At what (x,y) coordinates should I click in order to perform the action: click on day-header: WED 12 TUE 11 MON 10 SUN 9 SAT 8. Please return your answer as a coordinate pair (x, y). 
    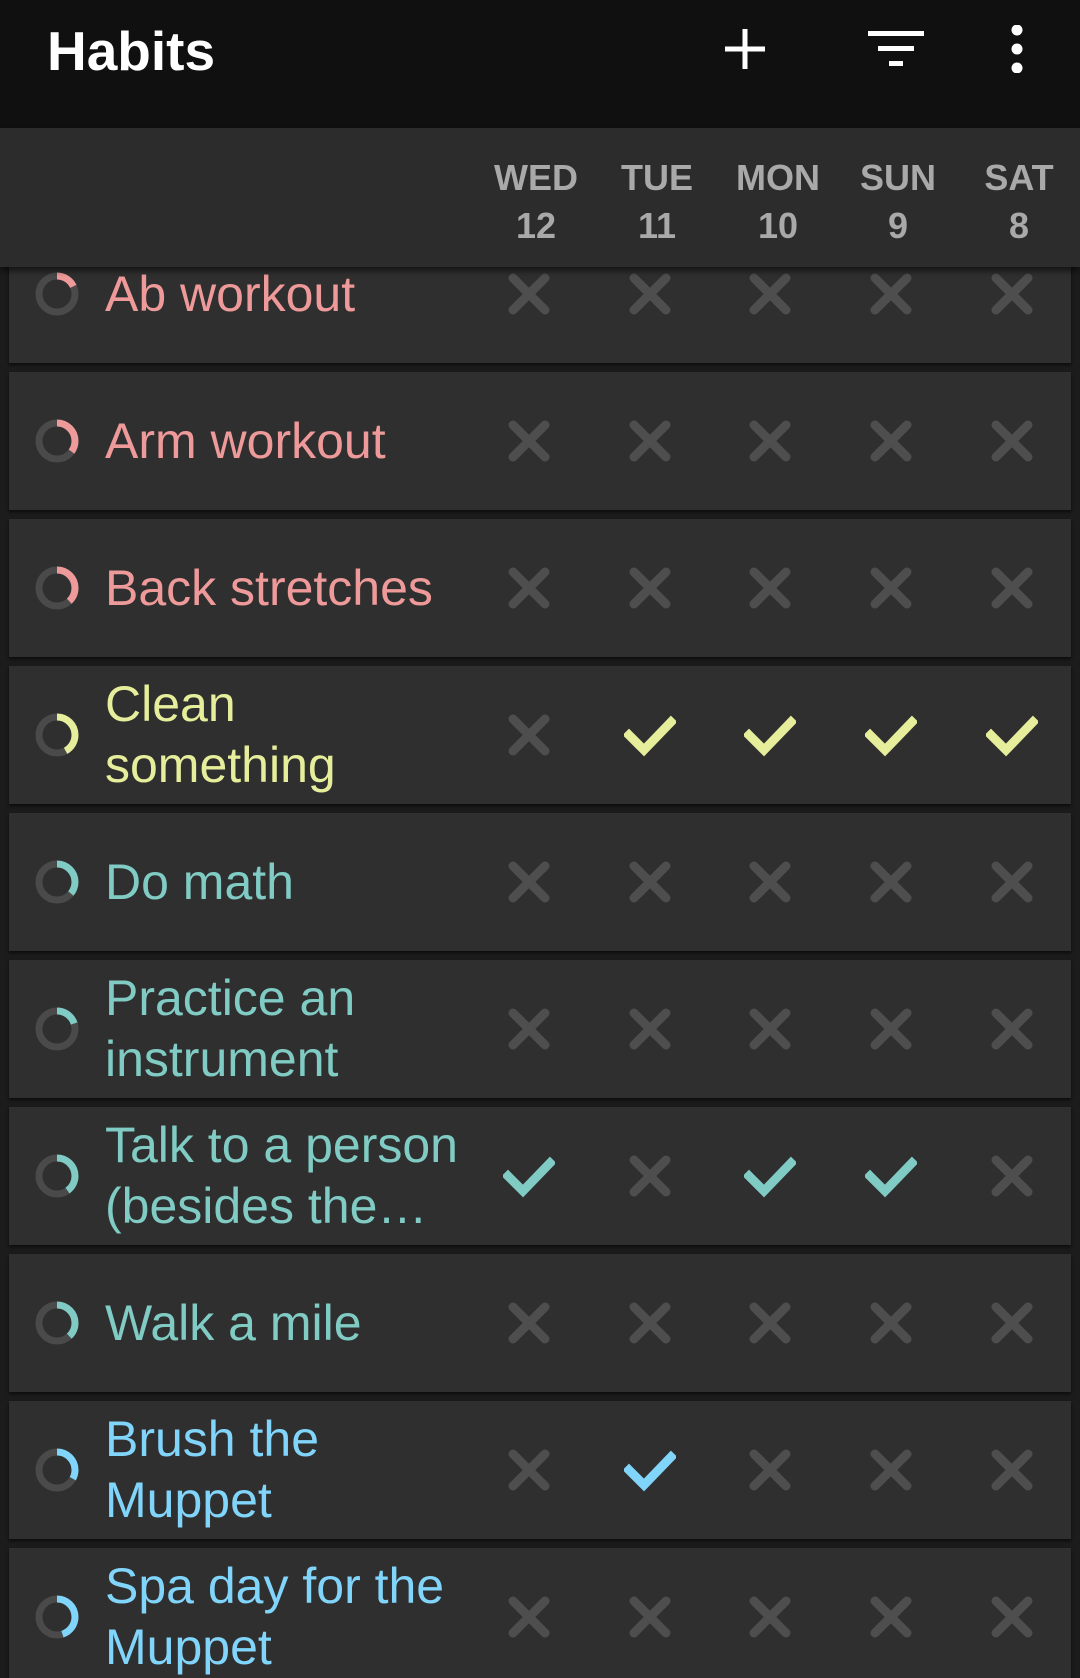
    Looking at the image, I should click on (540, 197).